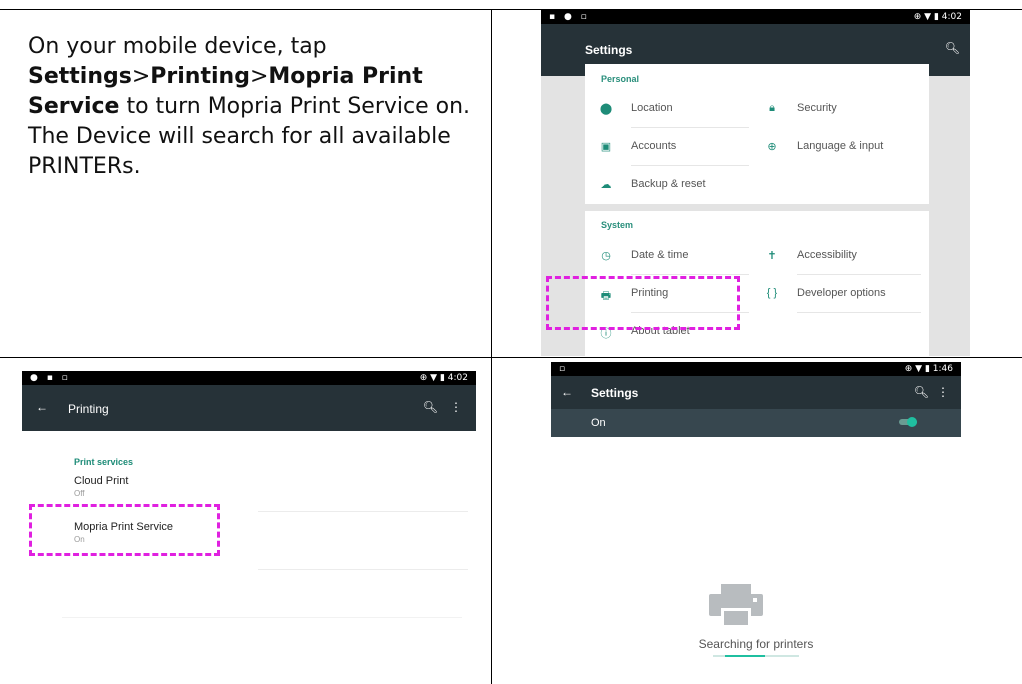  I want to click on settings-item-security: 🔒︎ Security, so click(840, 109).